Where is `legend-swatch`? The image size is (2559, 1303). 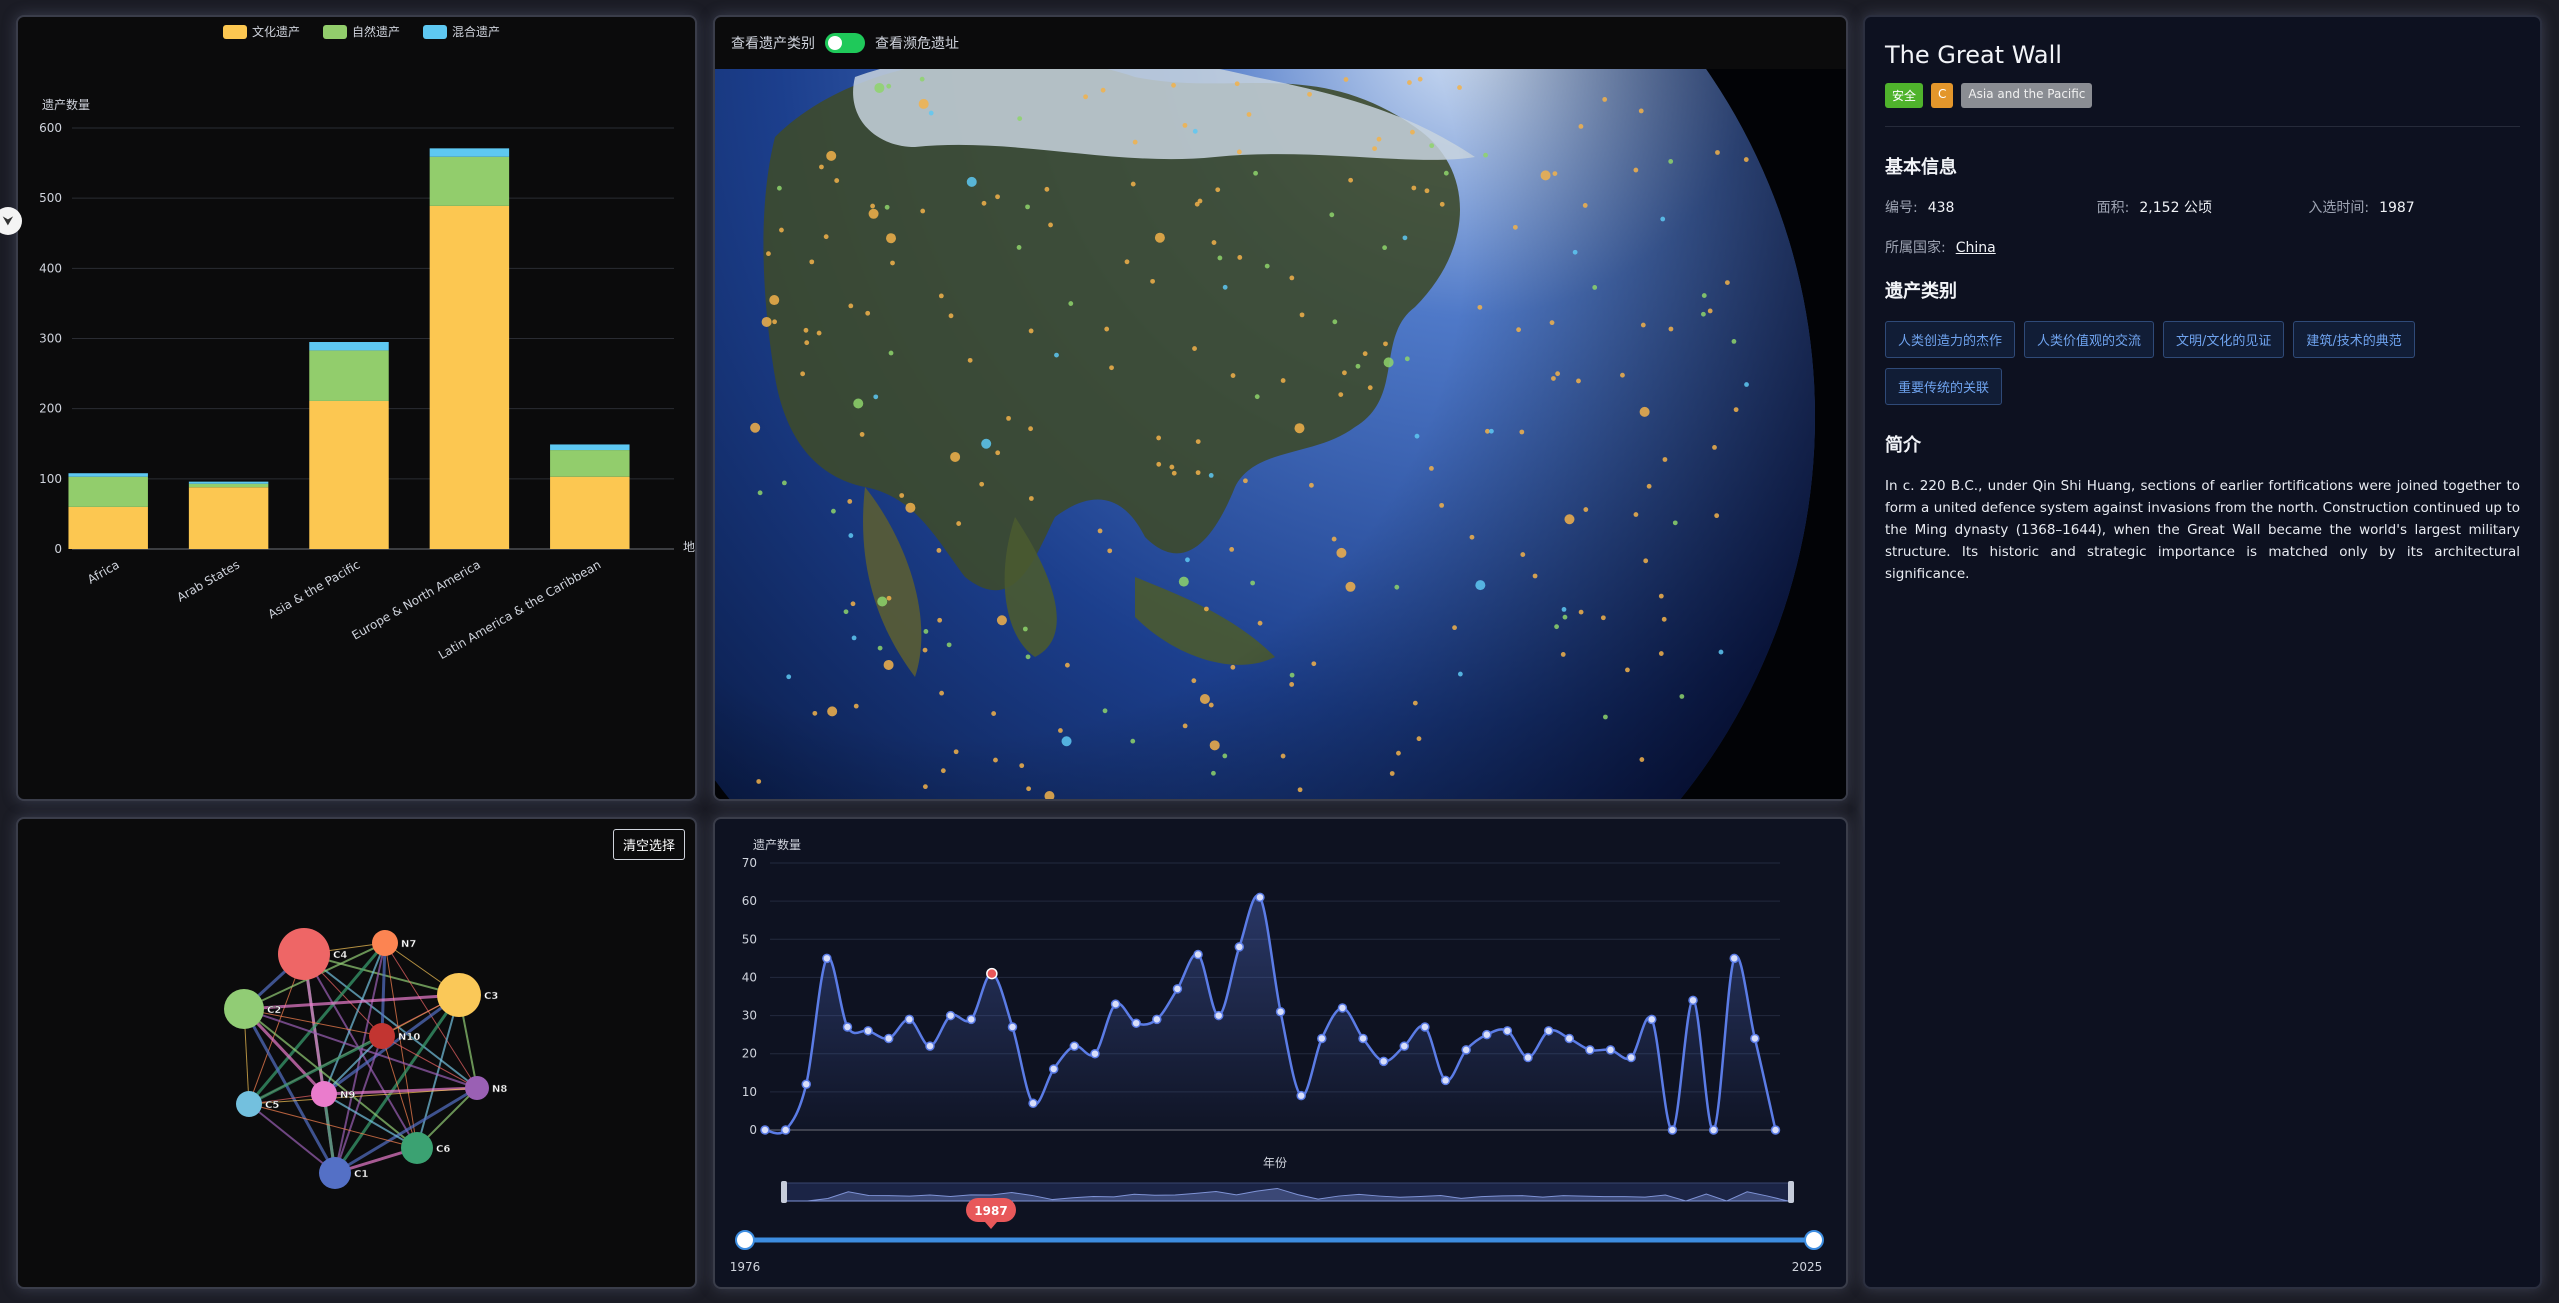
legend-swatch is located at coordinates (335, 32).